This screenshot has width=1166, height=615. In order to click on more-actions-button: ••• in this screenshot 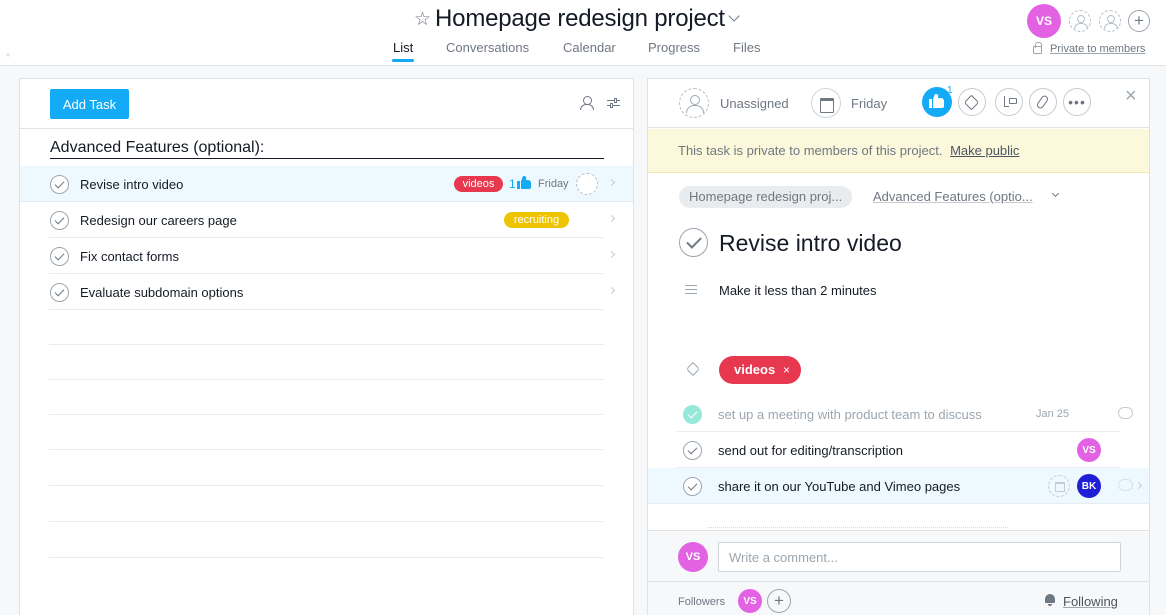, I will do `click(1077, 102)`.